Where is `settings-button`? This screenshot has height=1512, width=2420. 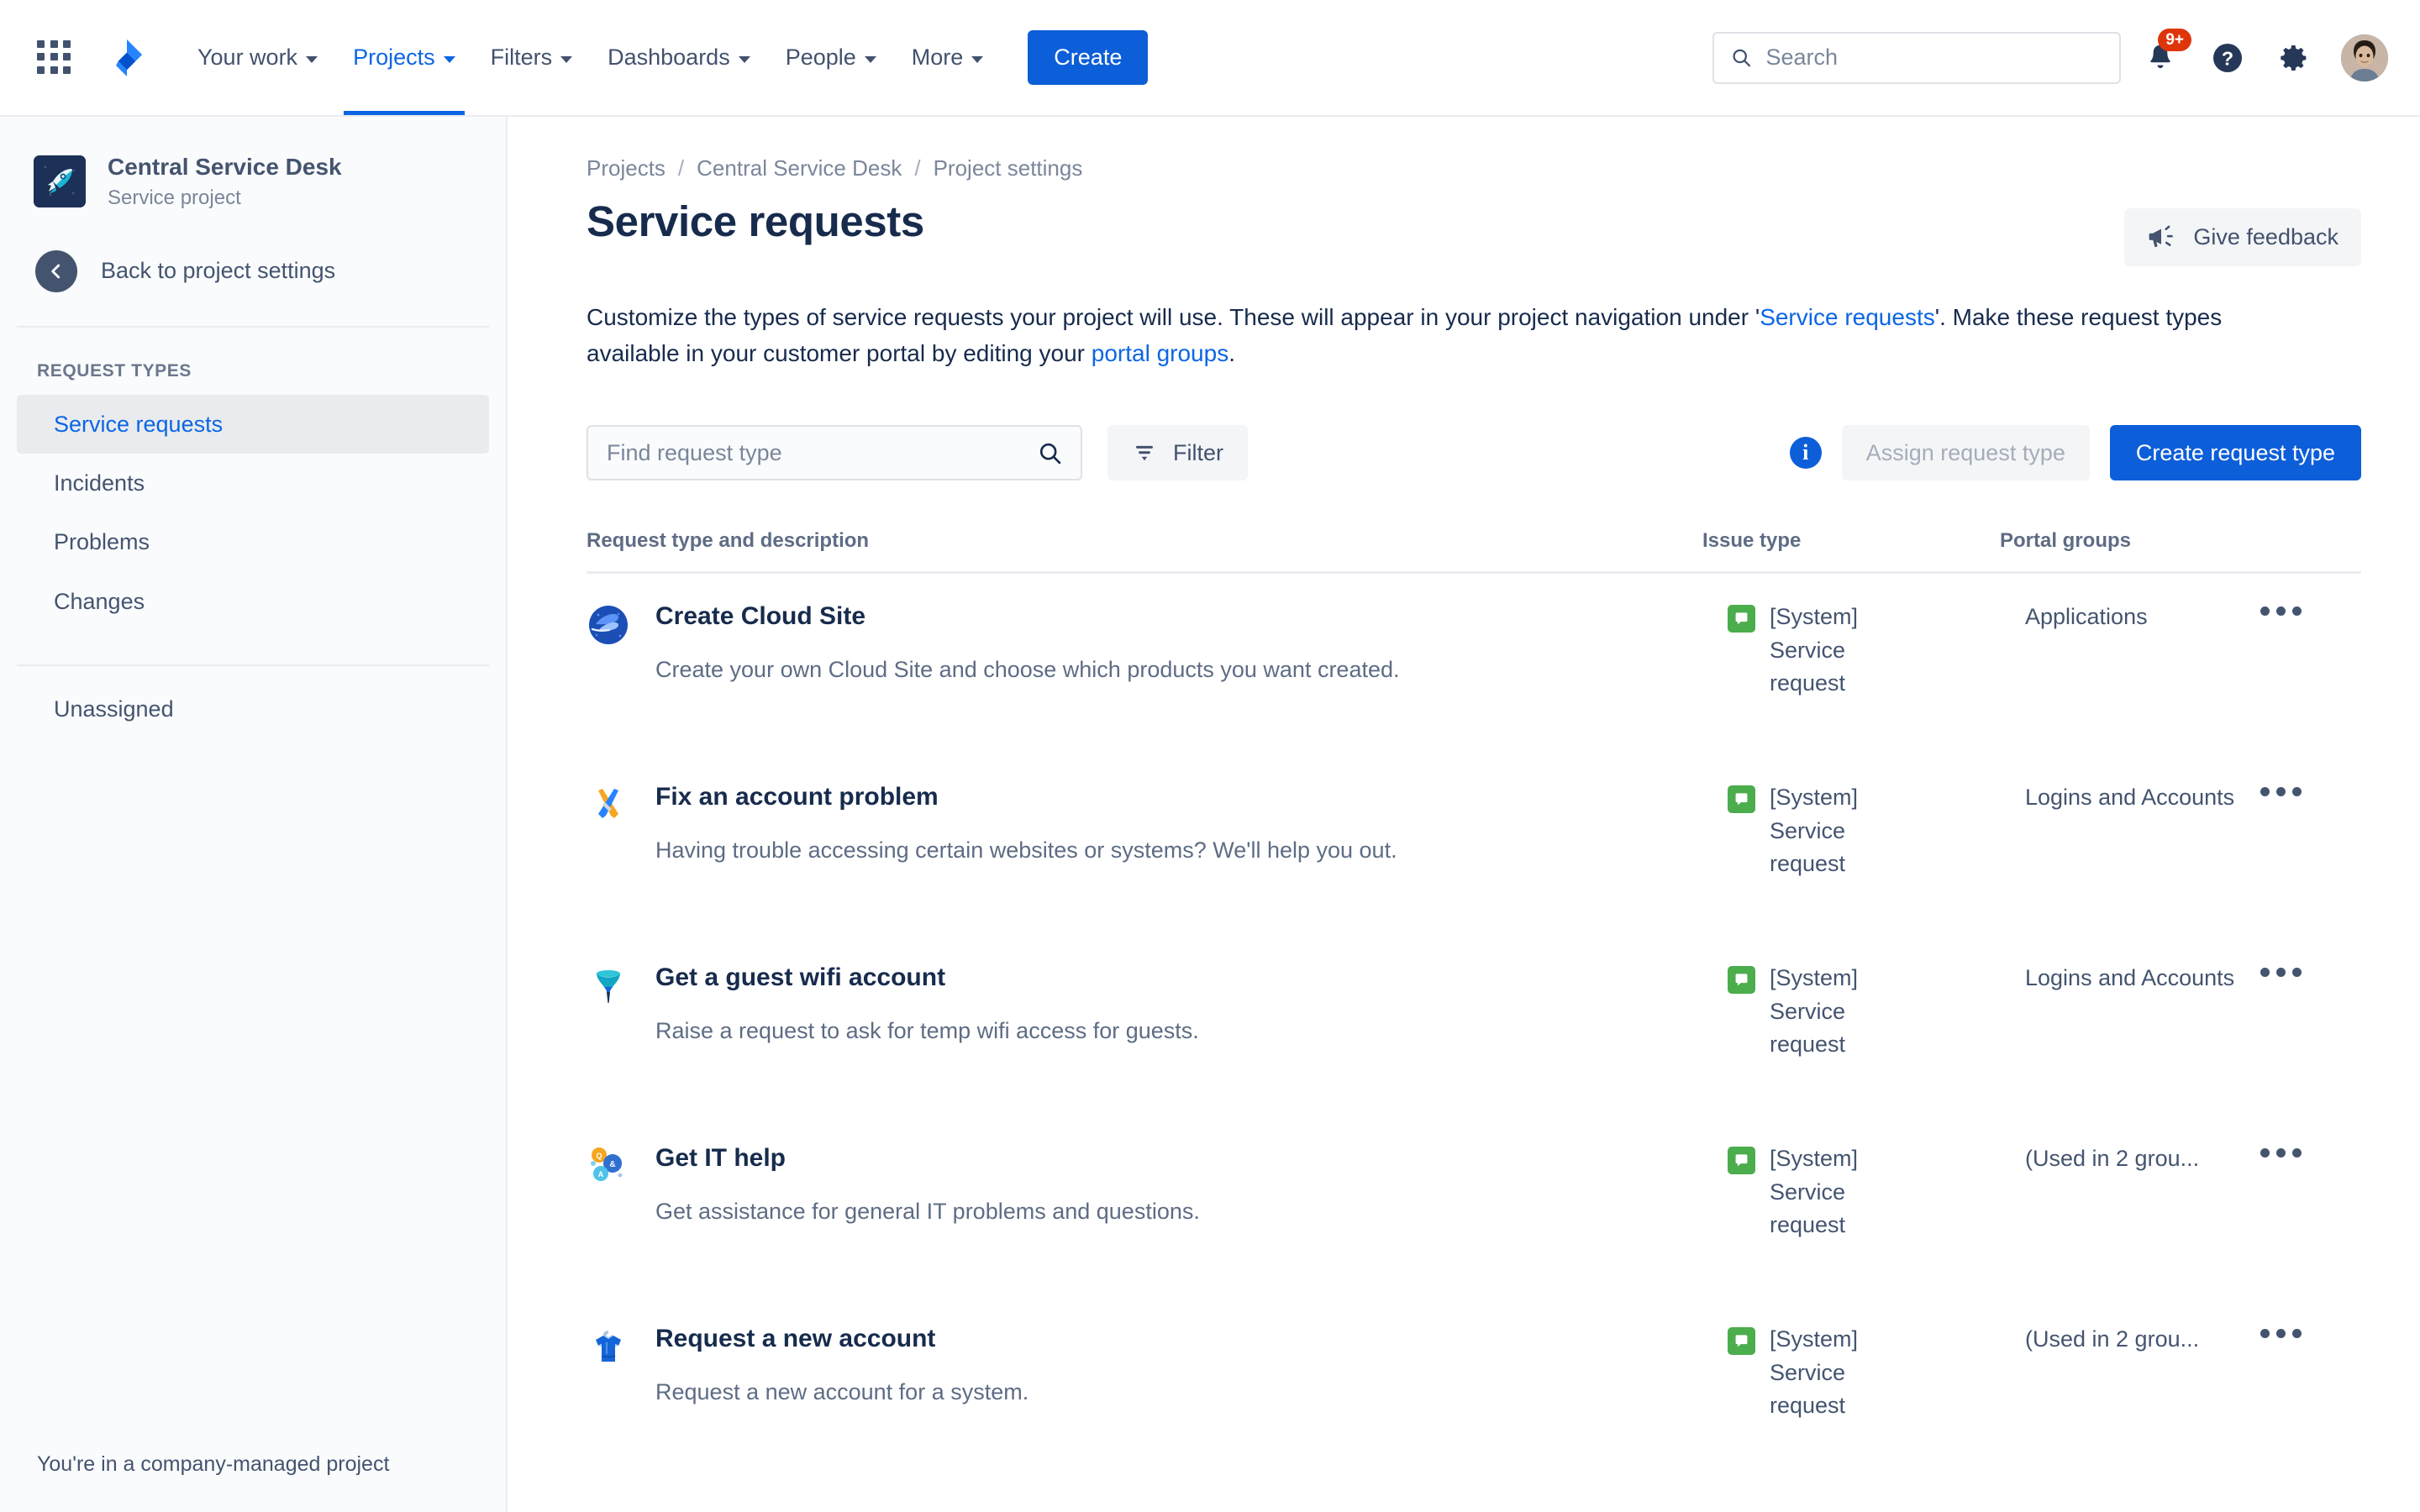
settings-button is located at coordinates (2295, 58).